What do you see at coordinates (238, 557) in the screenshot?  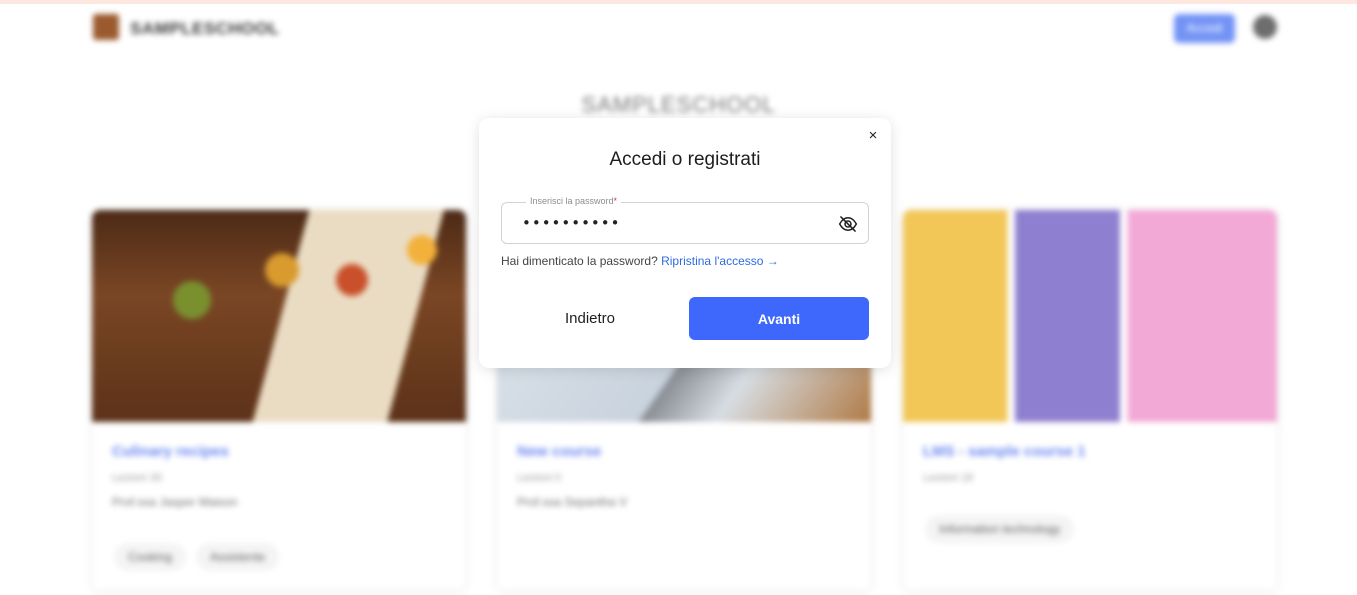 I see `course-tag: Assistente` at bounding box center [238, 557].